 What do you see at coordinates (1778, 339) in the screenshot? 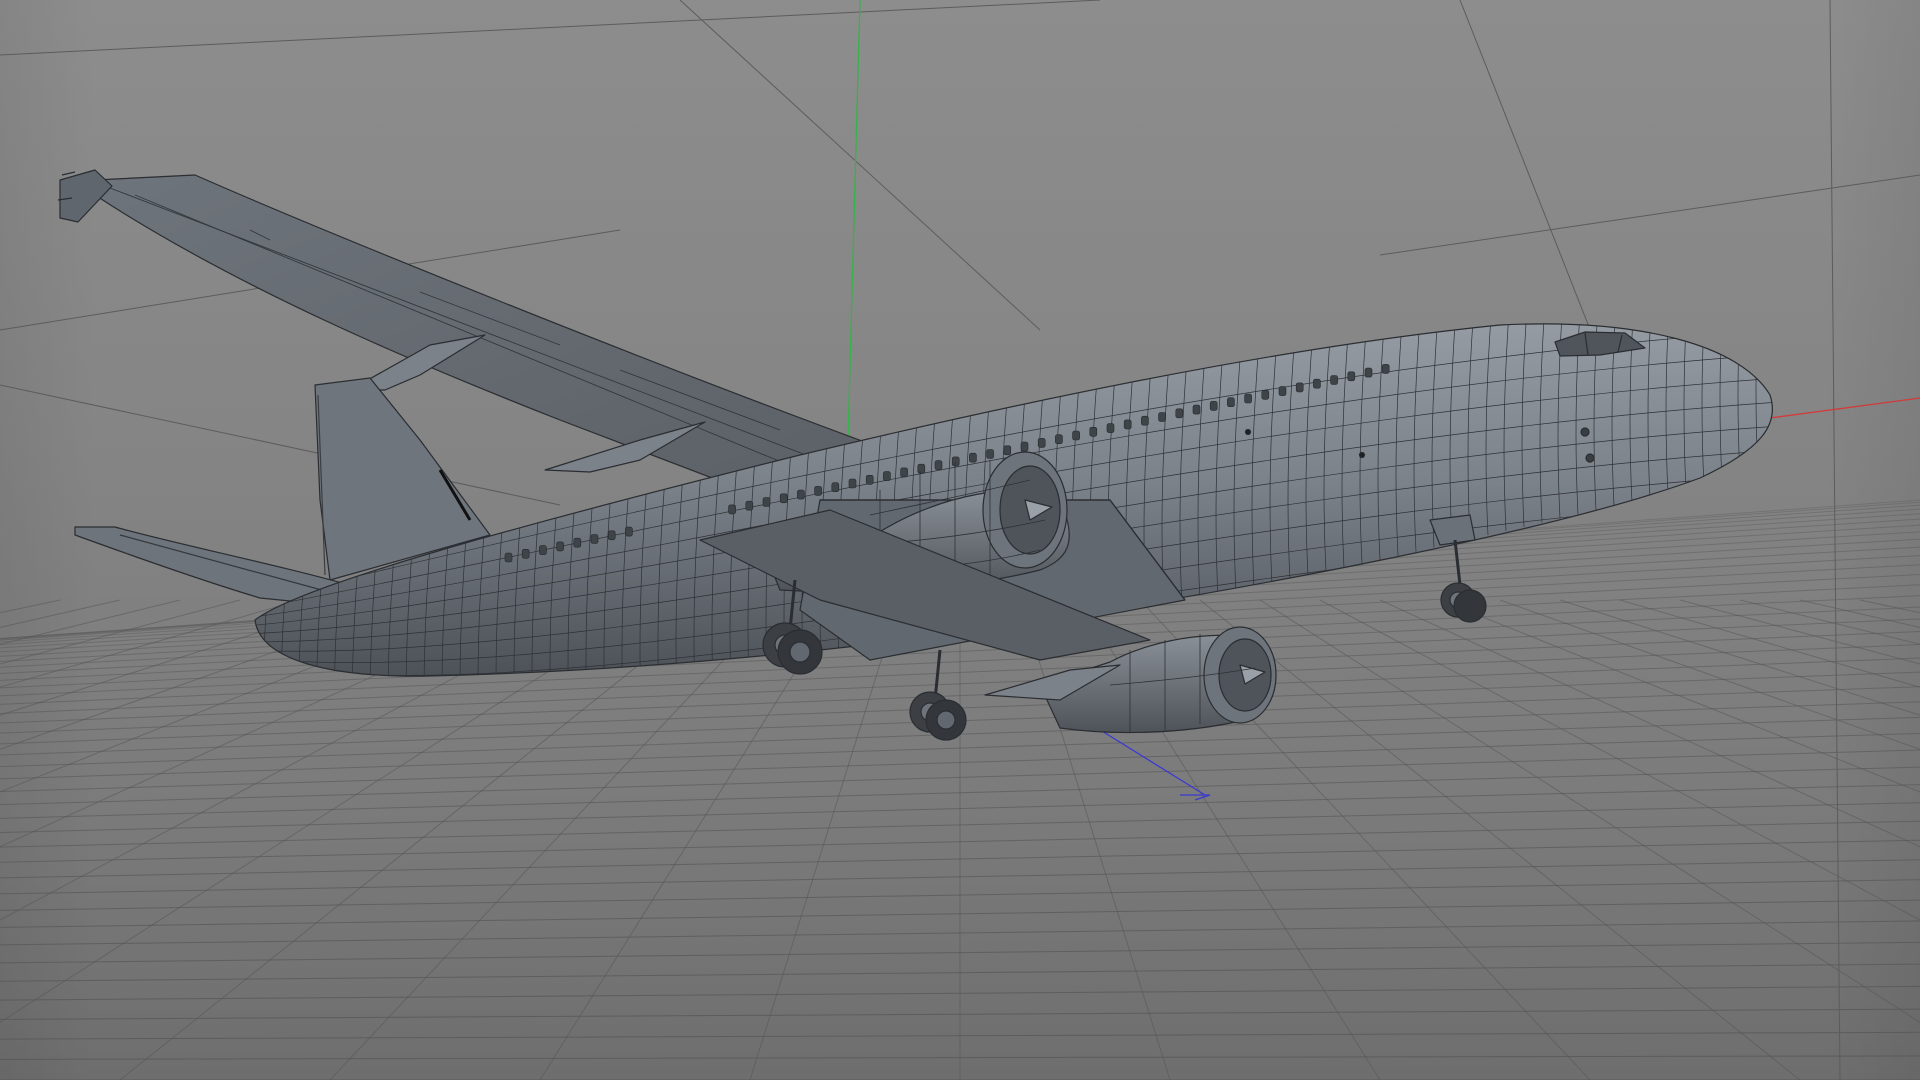
I see `fuselage-frame-line` at bounding box center [1778, 339].